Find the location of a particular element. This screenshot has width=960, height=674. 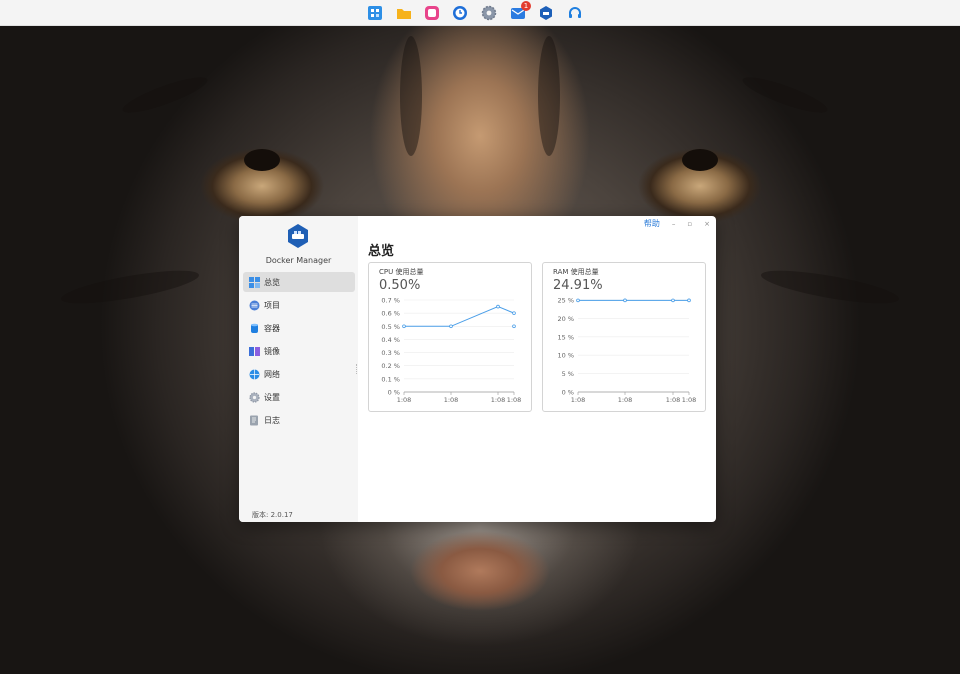

overview-icon is located at coordinates (254, 282).